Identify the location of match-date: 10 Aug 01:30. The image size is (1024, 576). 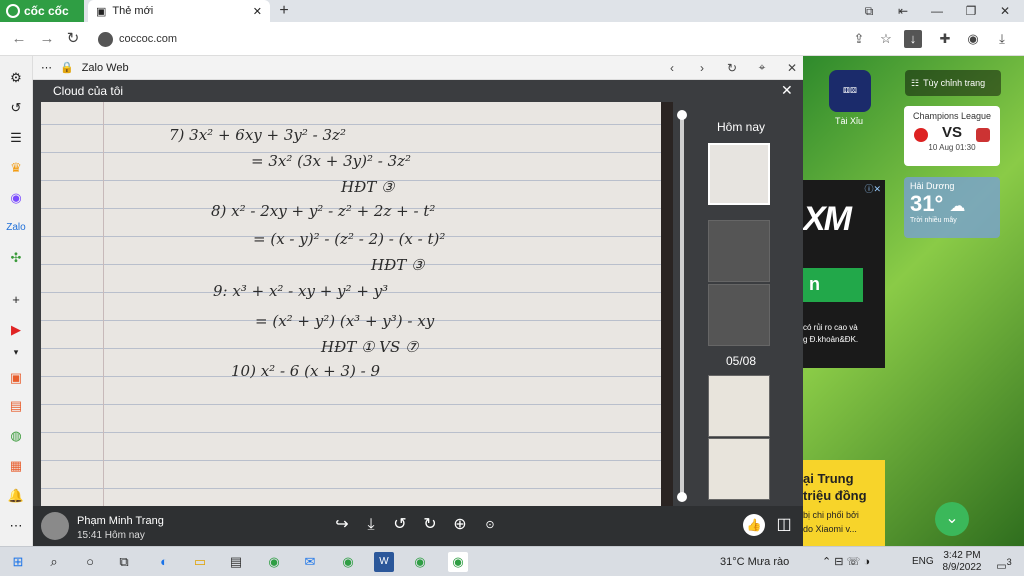
(952, 147).